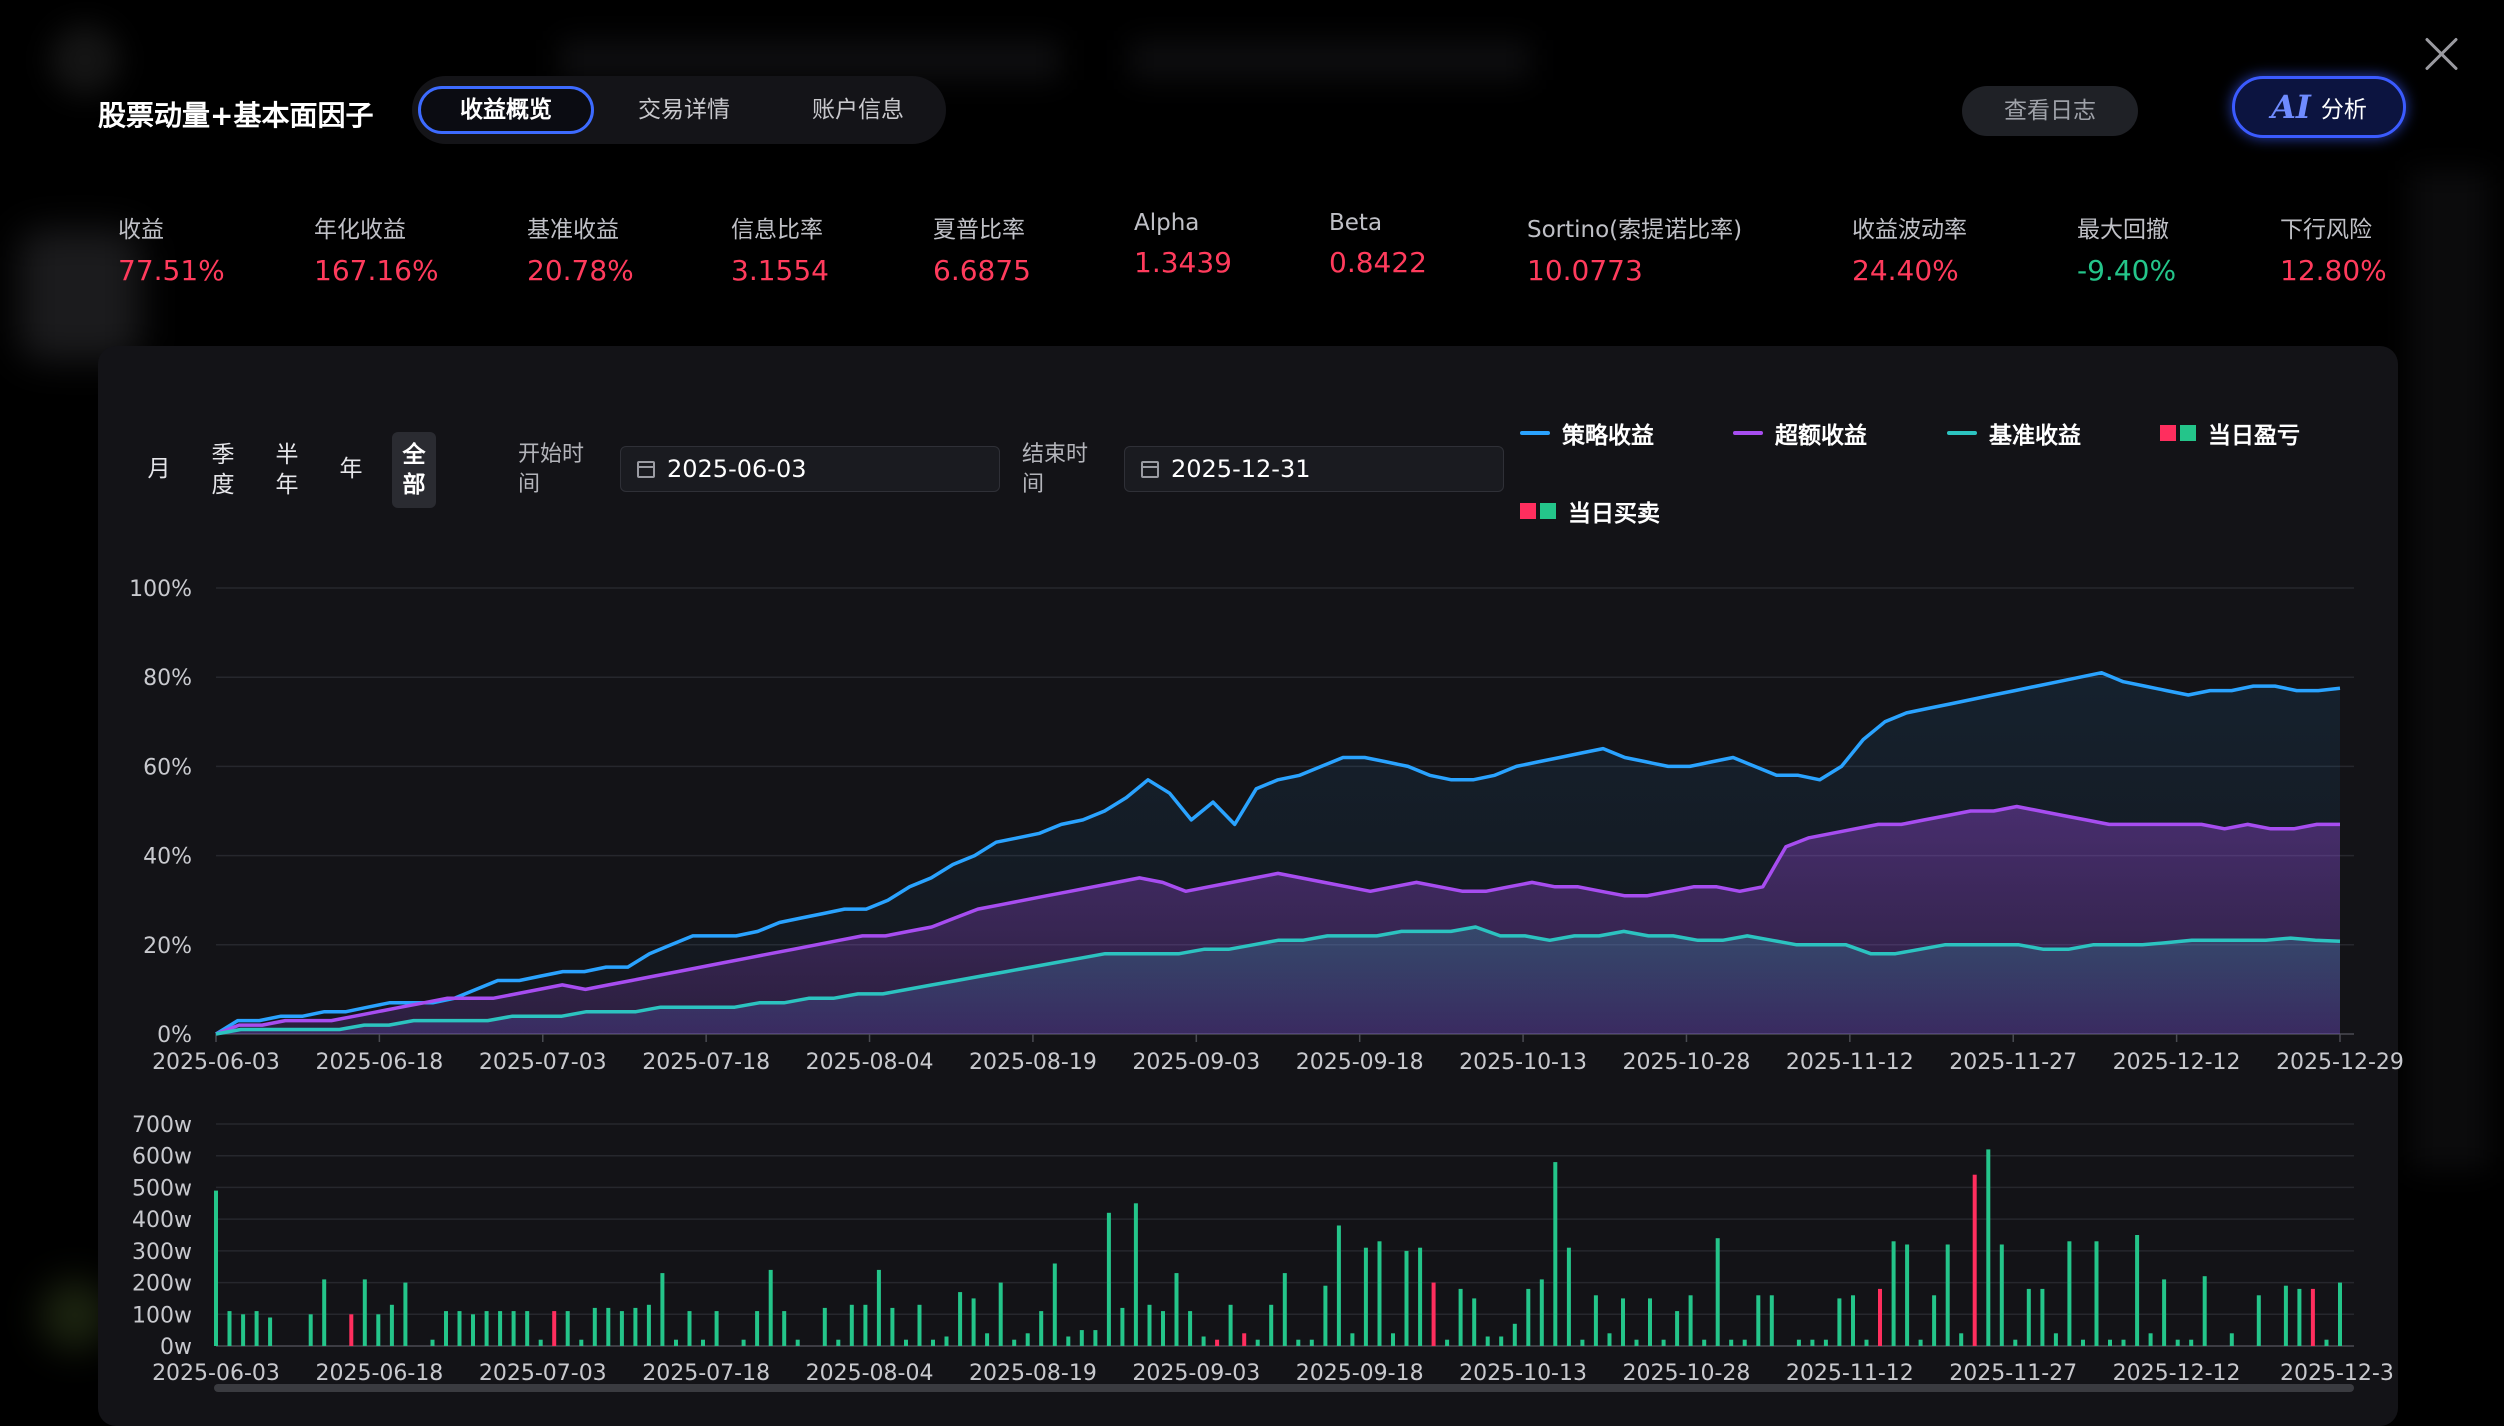 Image resolution: width=2504 pixels, height=1426 pixels. What do you see at coordinates (2123, 230) in the screenshot?
I see `metric-label: 最大回撤` at bounding box center [2123, 230].